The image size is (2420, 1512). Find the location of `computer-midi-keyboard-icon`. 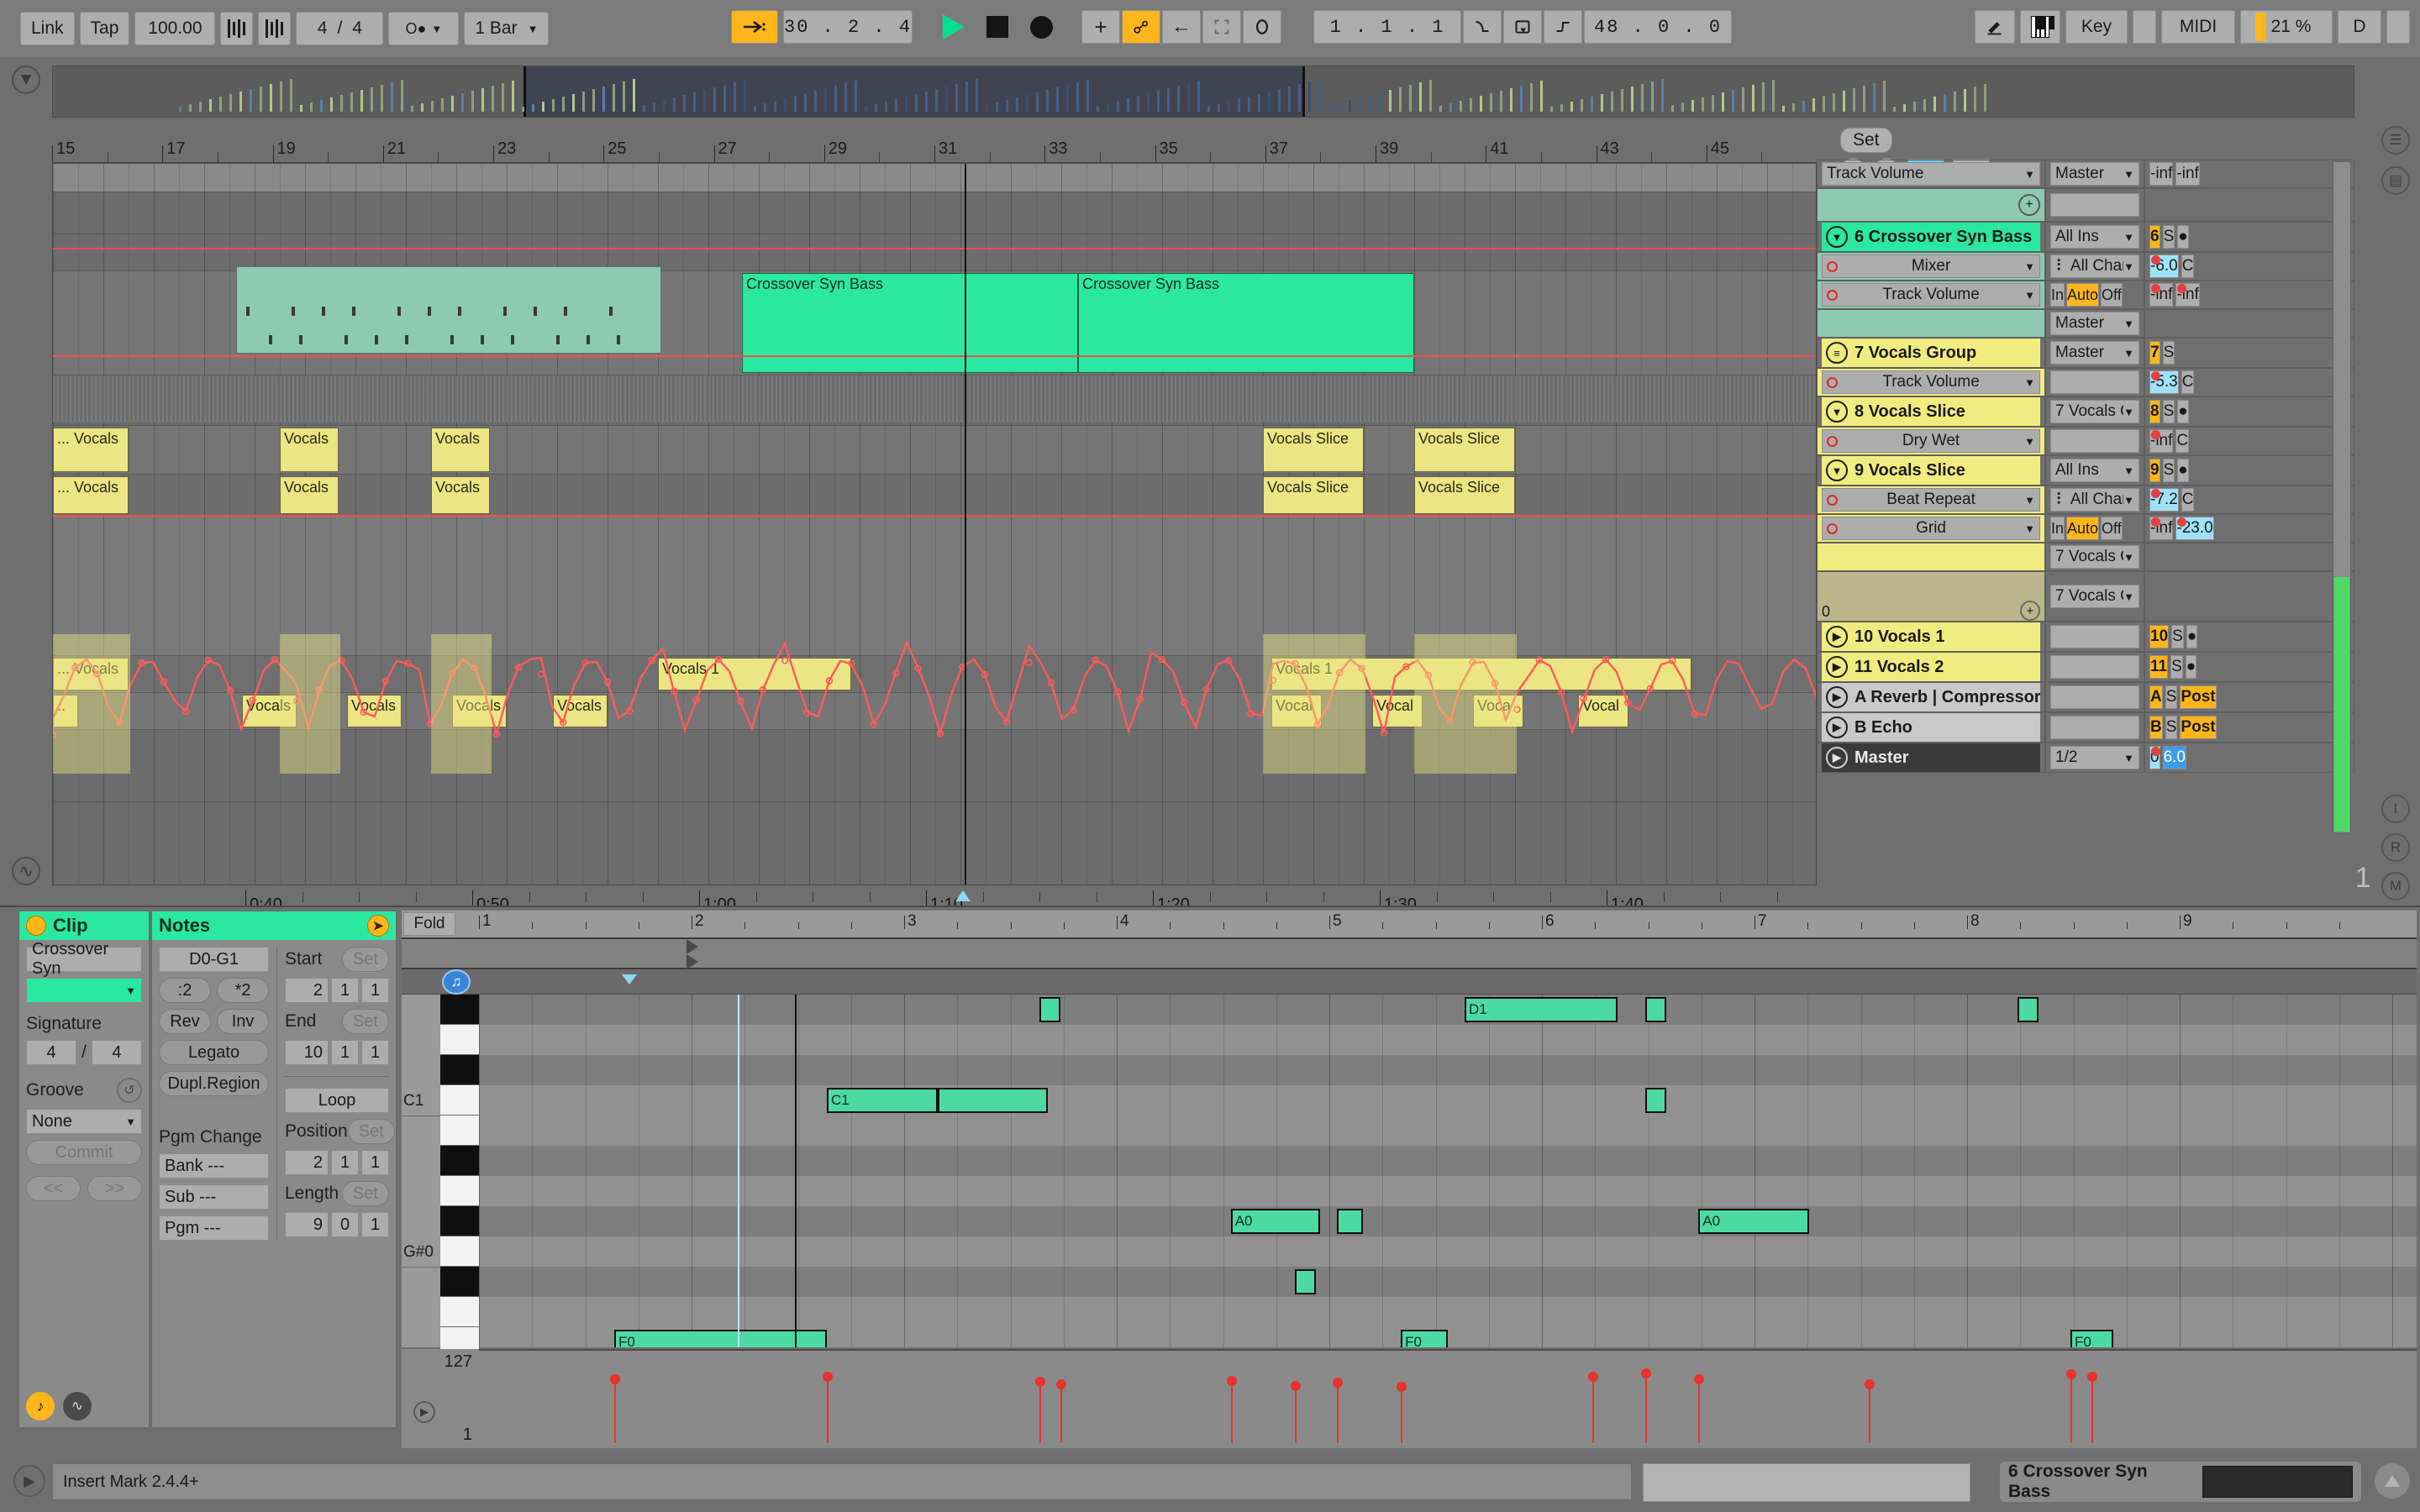

computer-midi-keyboard-icon is located at coordinates (2040, 27).